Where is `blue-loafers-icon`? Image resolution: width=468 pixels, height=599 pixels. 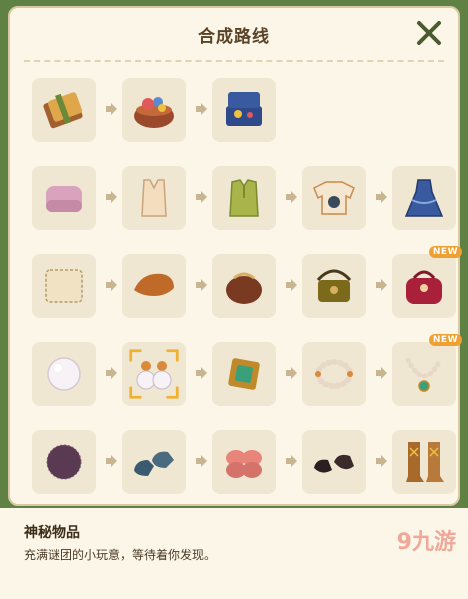
blue-loafers-icon is located at coordinates (154, 463).